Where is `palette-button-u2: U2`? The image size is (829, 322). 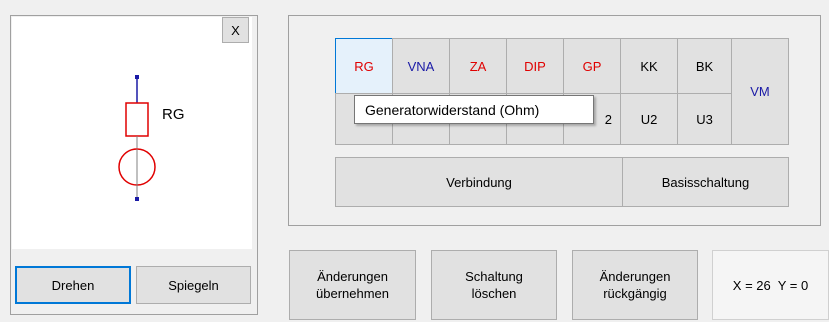
palette-button-u2: U2 is located at coordinates (649, 119).